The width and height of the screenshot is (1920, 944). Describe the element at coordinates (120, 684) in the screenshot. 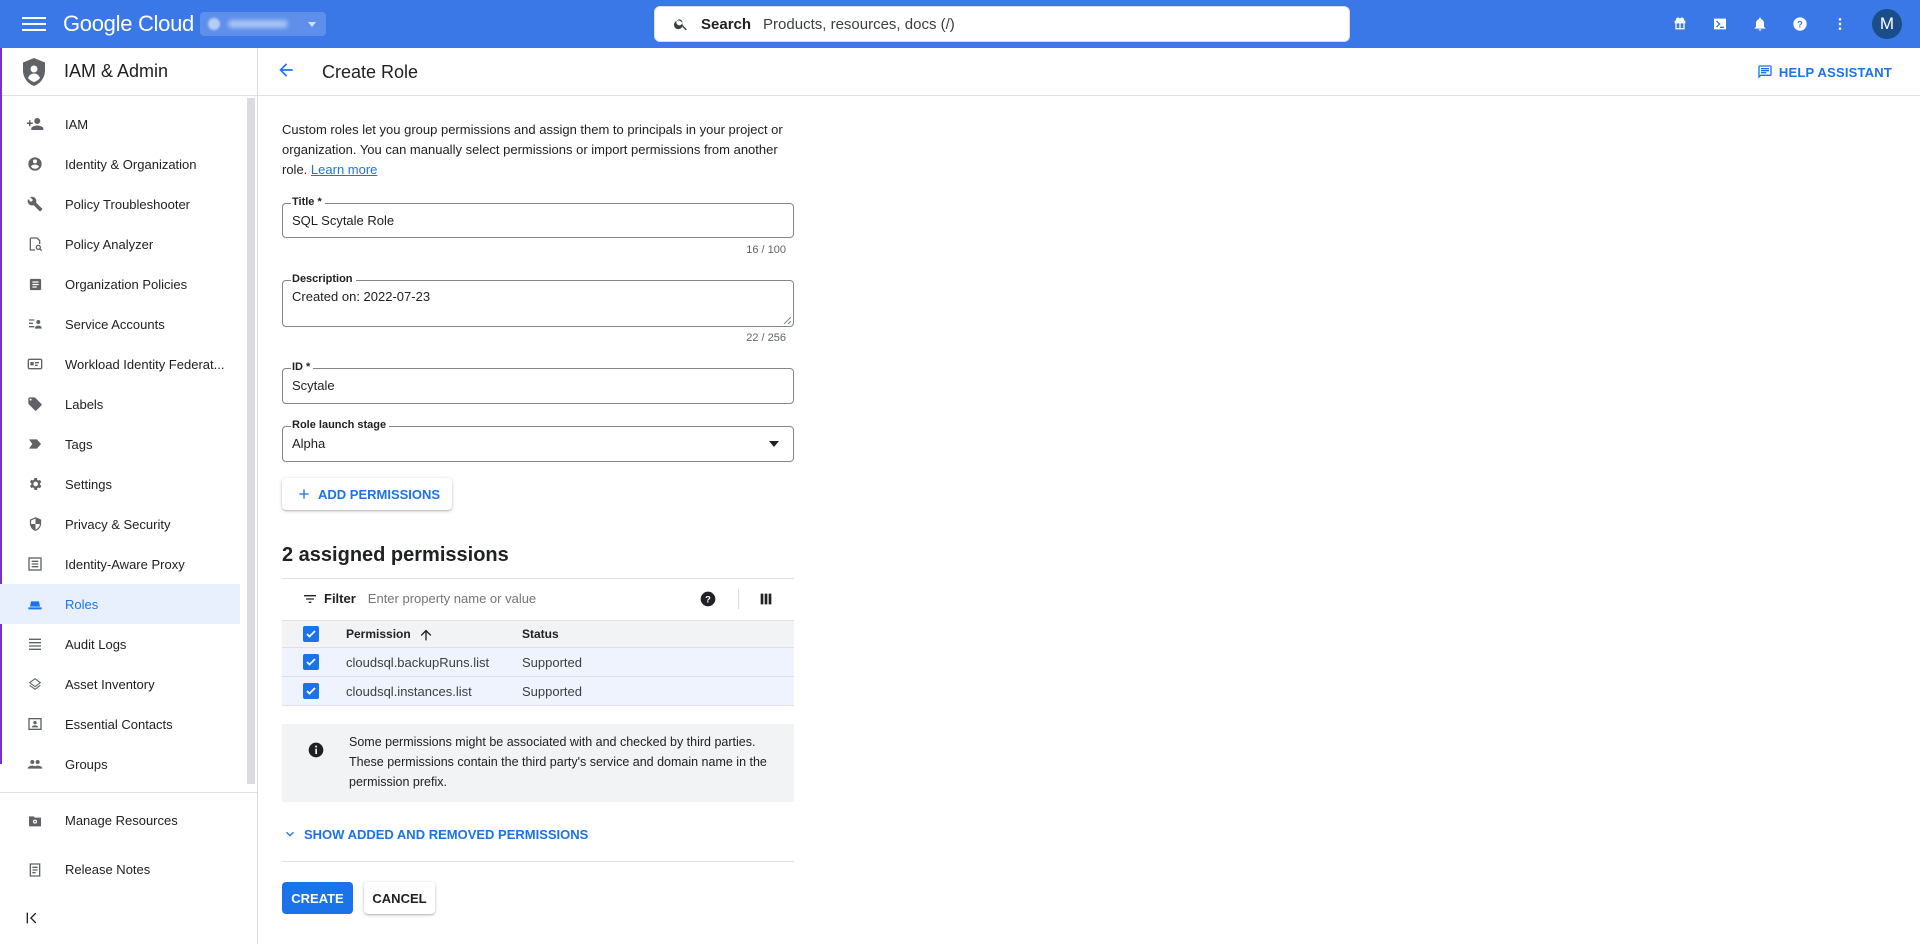

I see `sidebar-item-asset-inventory: Asset Inventory` at that location.